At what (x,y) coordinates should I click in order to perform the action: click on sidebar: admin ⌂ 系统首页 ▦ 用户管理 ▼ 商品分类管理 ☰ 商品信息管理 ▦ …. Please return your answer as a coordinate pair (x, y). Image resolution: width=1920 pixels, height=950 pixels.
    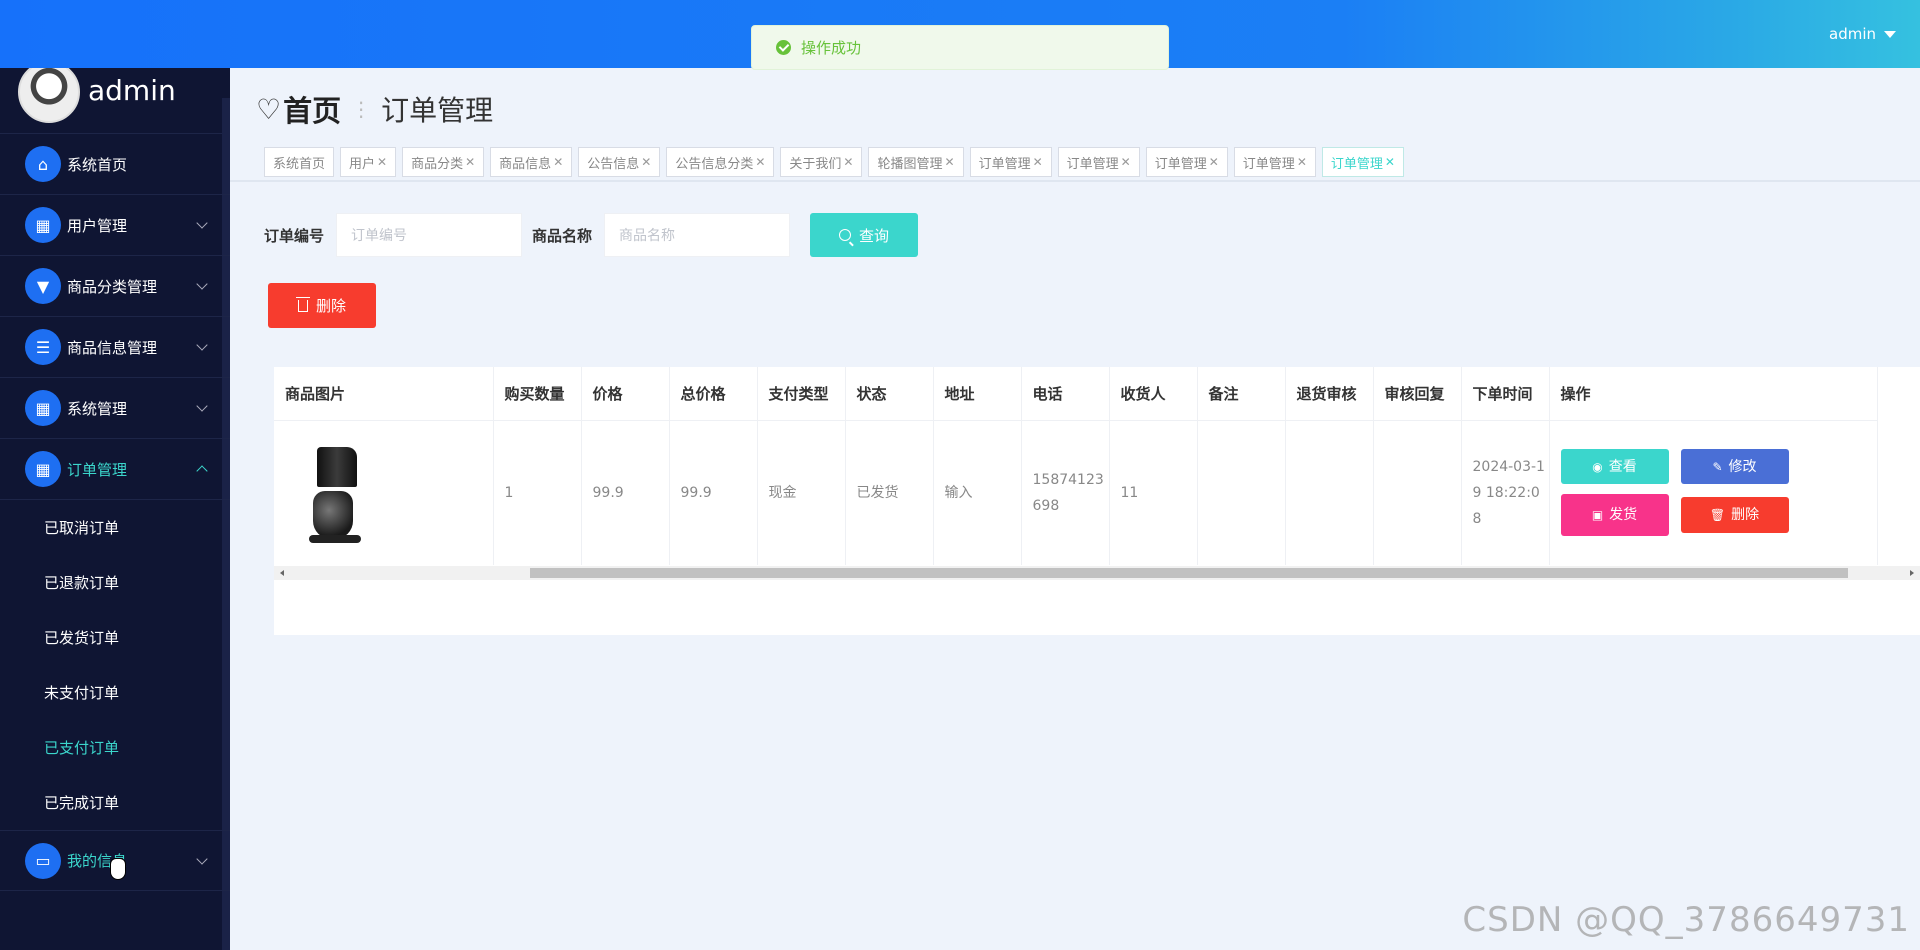
    Looking at the image, I should click on (115, 509).